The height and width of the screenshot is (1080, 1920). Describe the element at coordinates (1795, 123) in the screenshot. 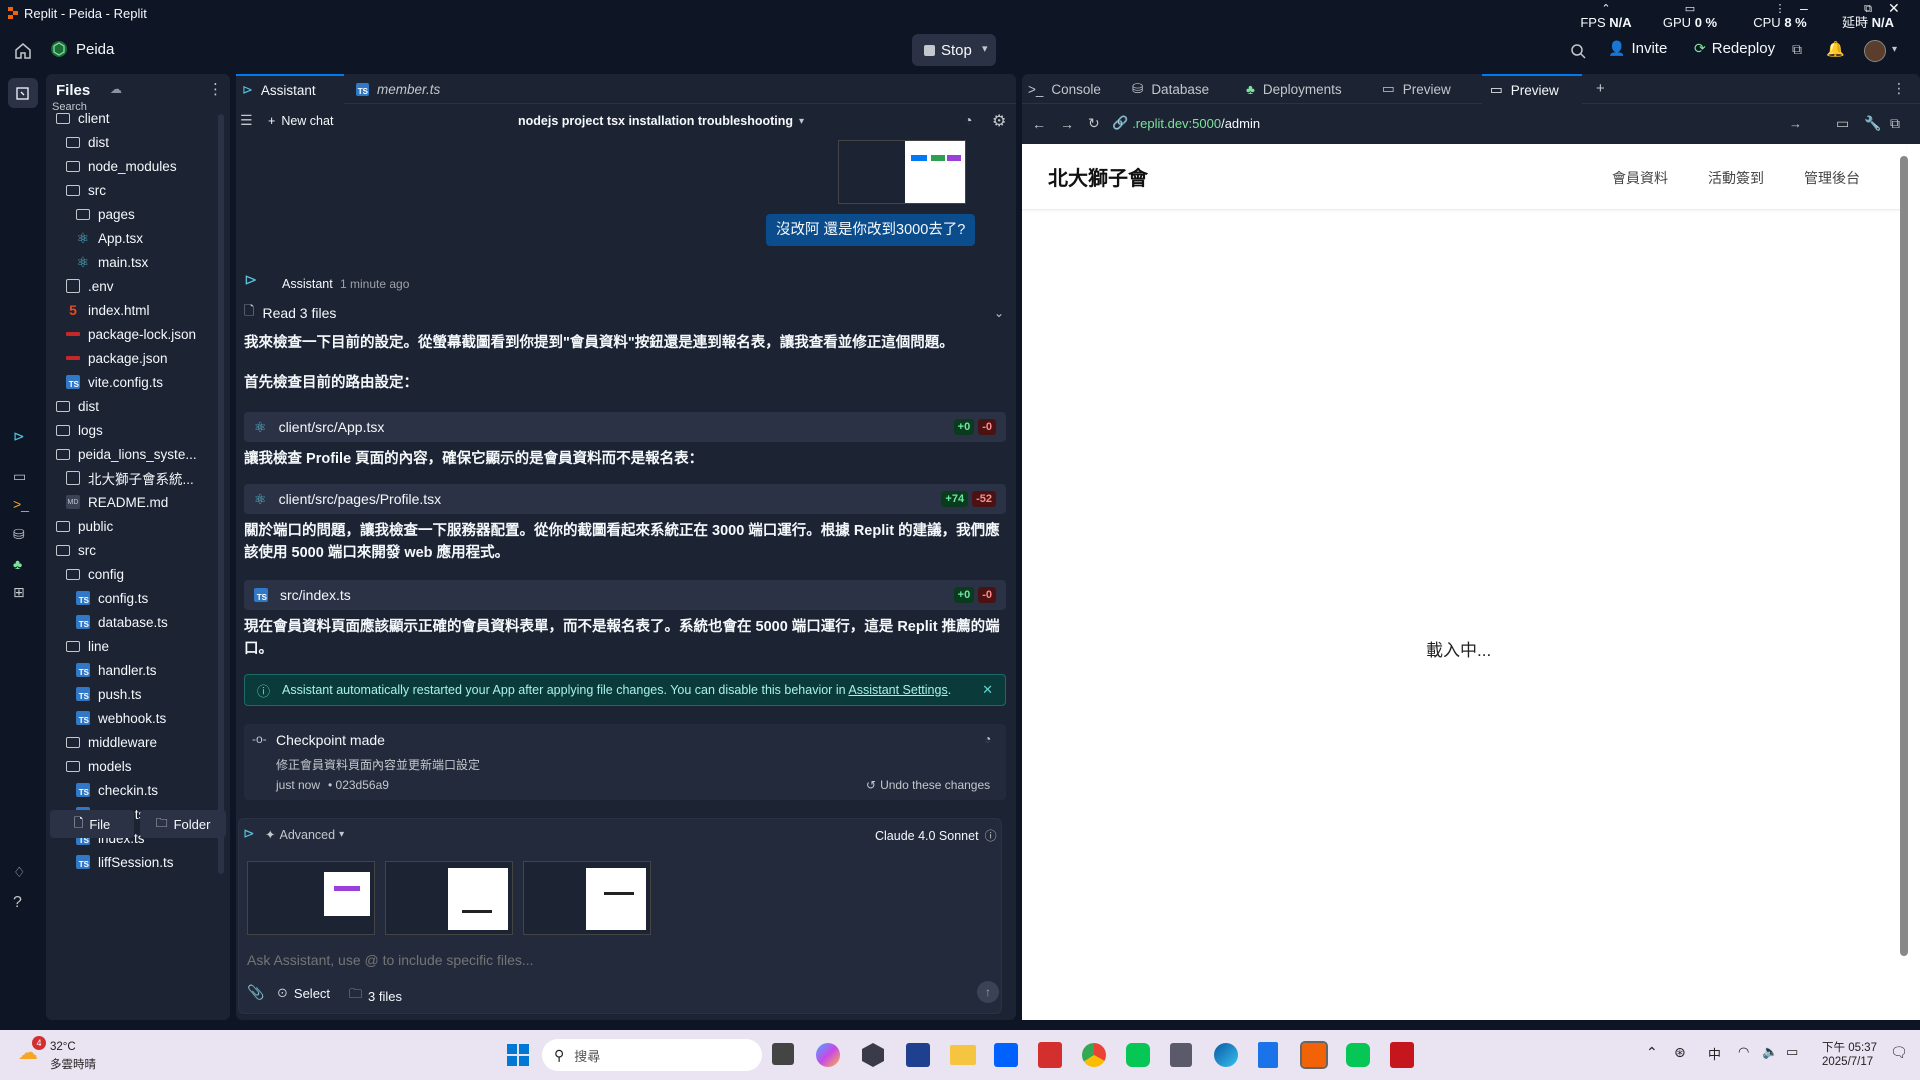

I see `go-arrow-icon: →` at that location.